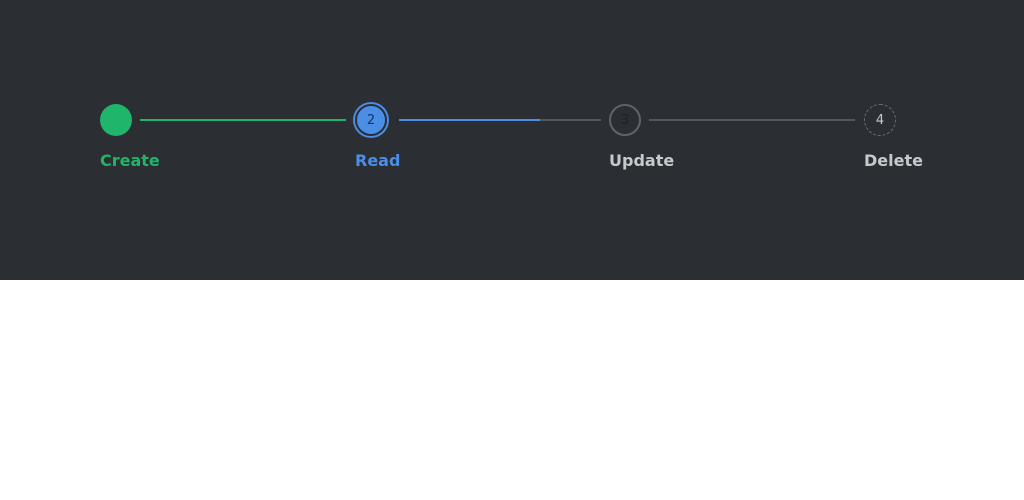  Describe the element at coordinates (470, 120) in the screenshot. I see `connector-2-fill` at that location.